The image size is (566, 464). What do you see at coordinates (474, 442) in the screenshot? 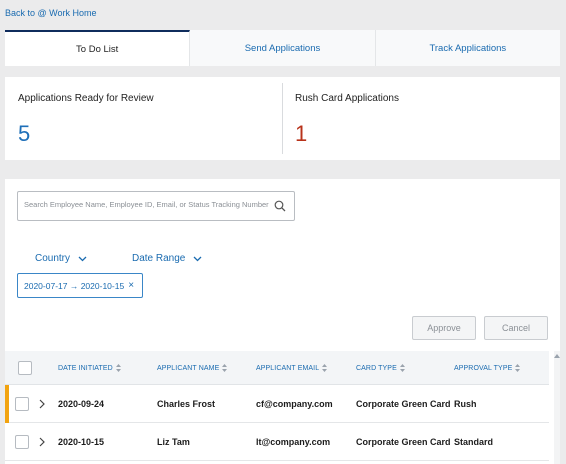
I see `cell-approval-type: Standard` at bounding box center [474, 442].